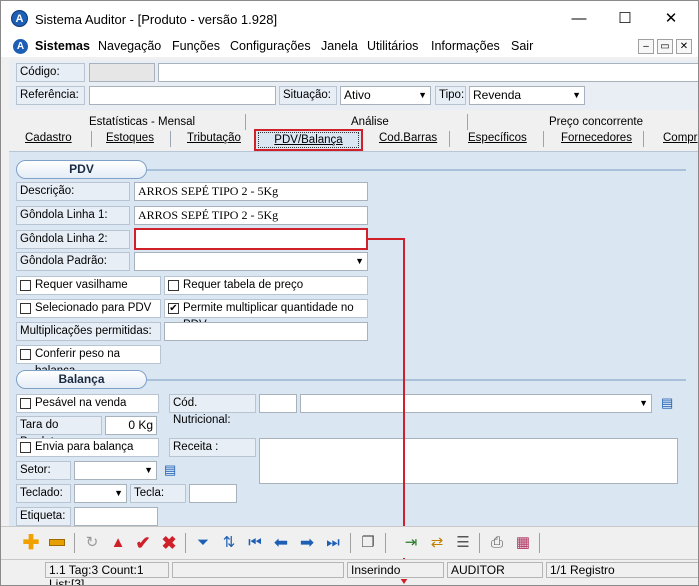  Describe the element at coordinates (50, 95) in the screenshot. I see `referencia-label: Referência:` at that location.